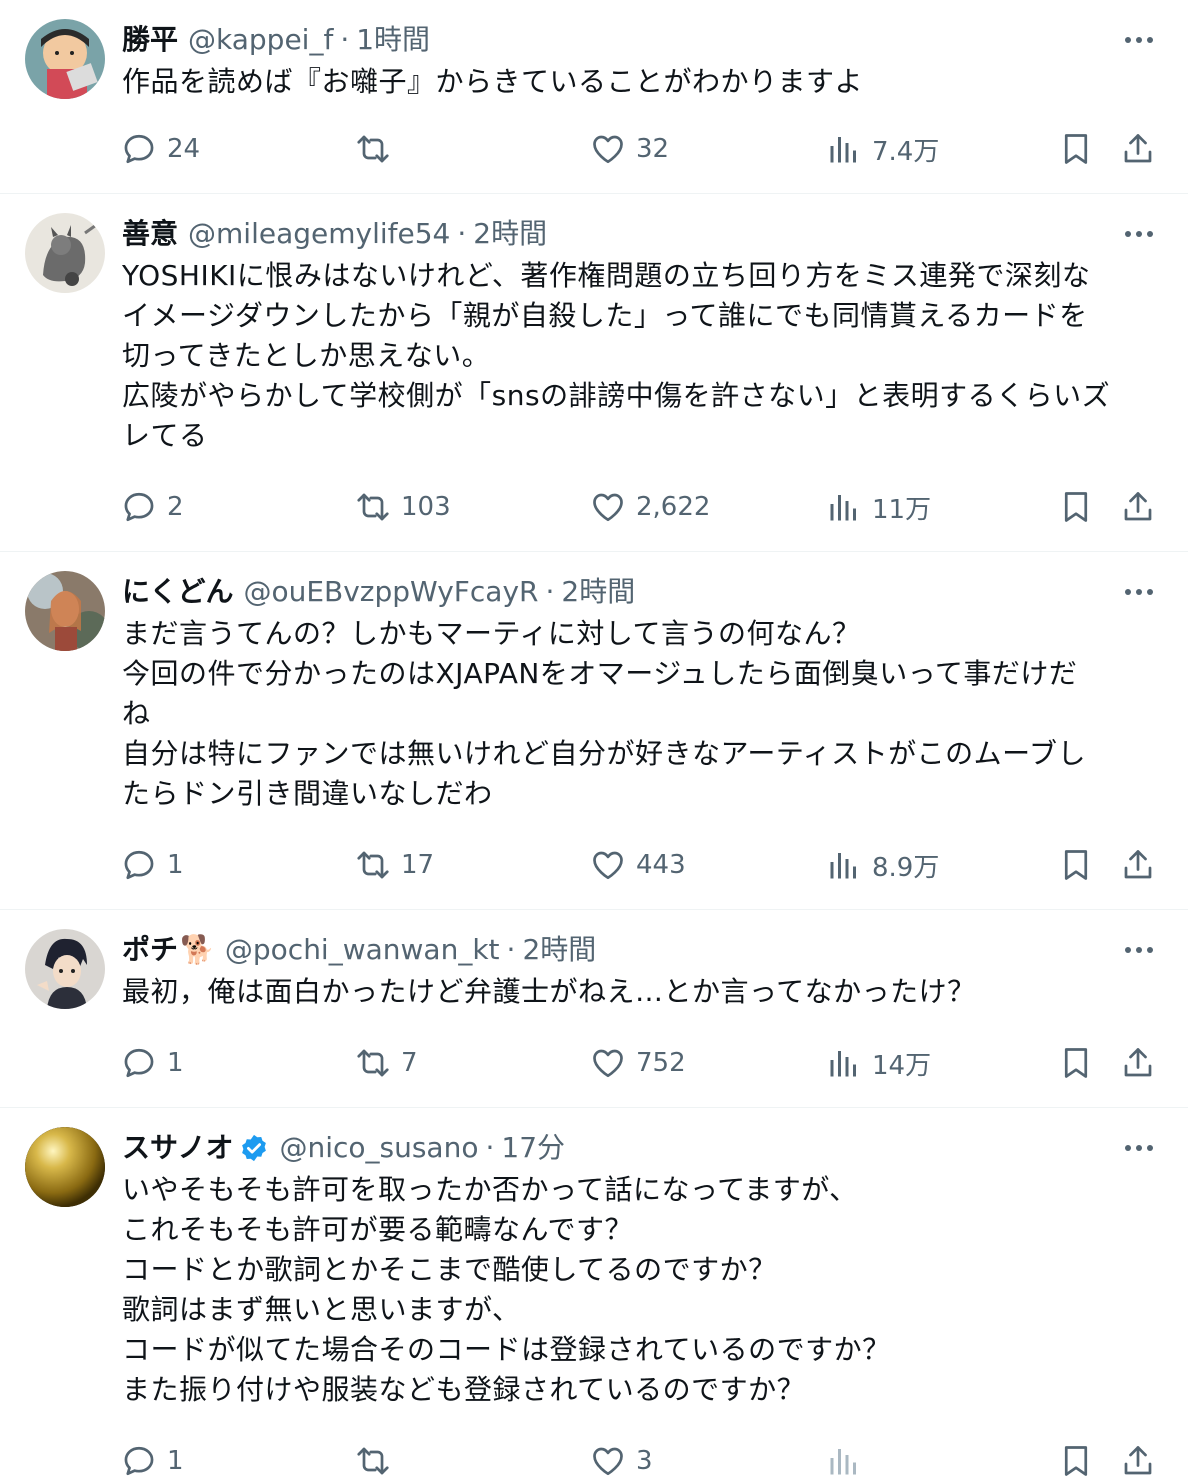 Image resolution: width=1188 pixels, height=1484 pixels. I want to click on repost-count: 17, so click(418, 865).